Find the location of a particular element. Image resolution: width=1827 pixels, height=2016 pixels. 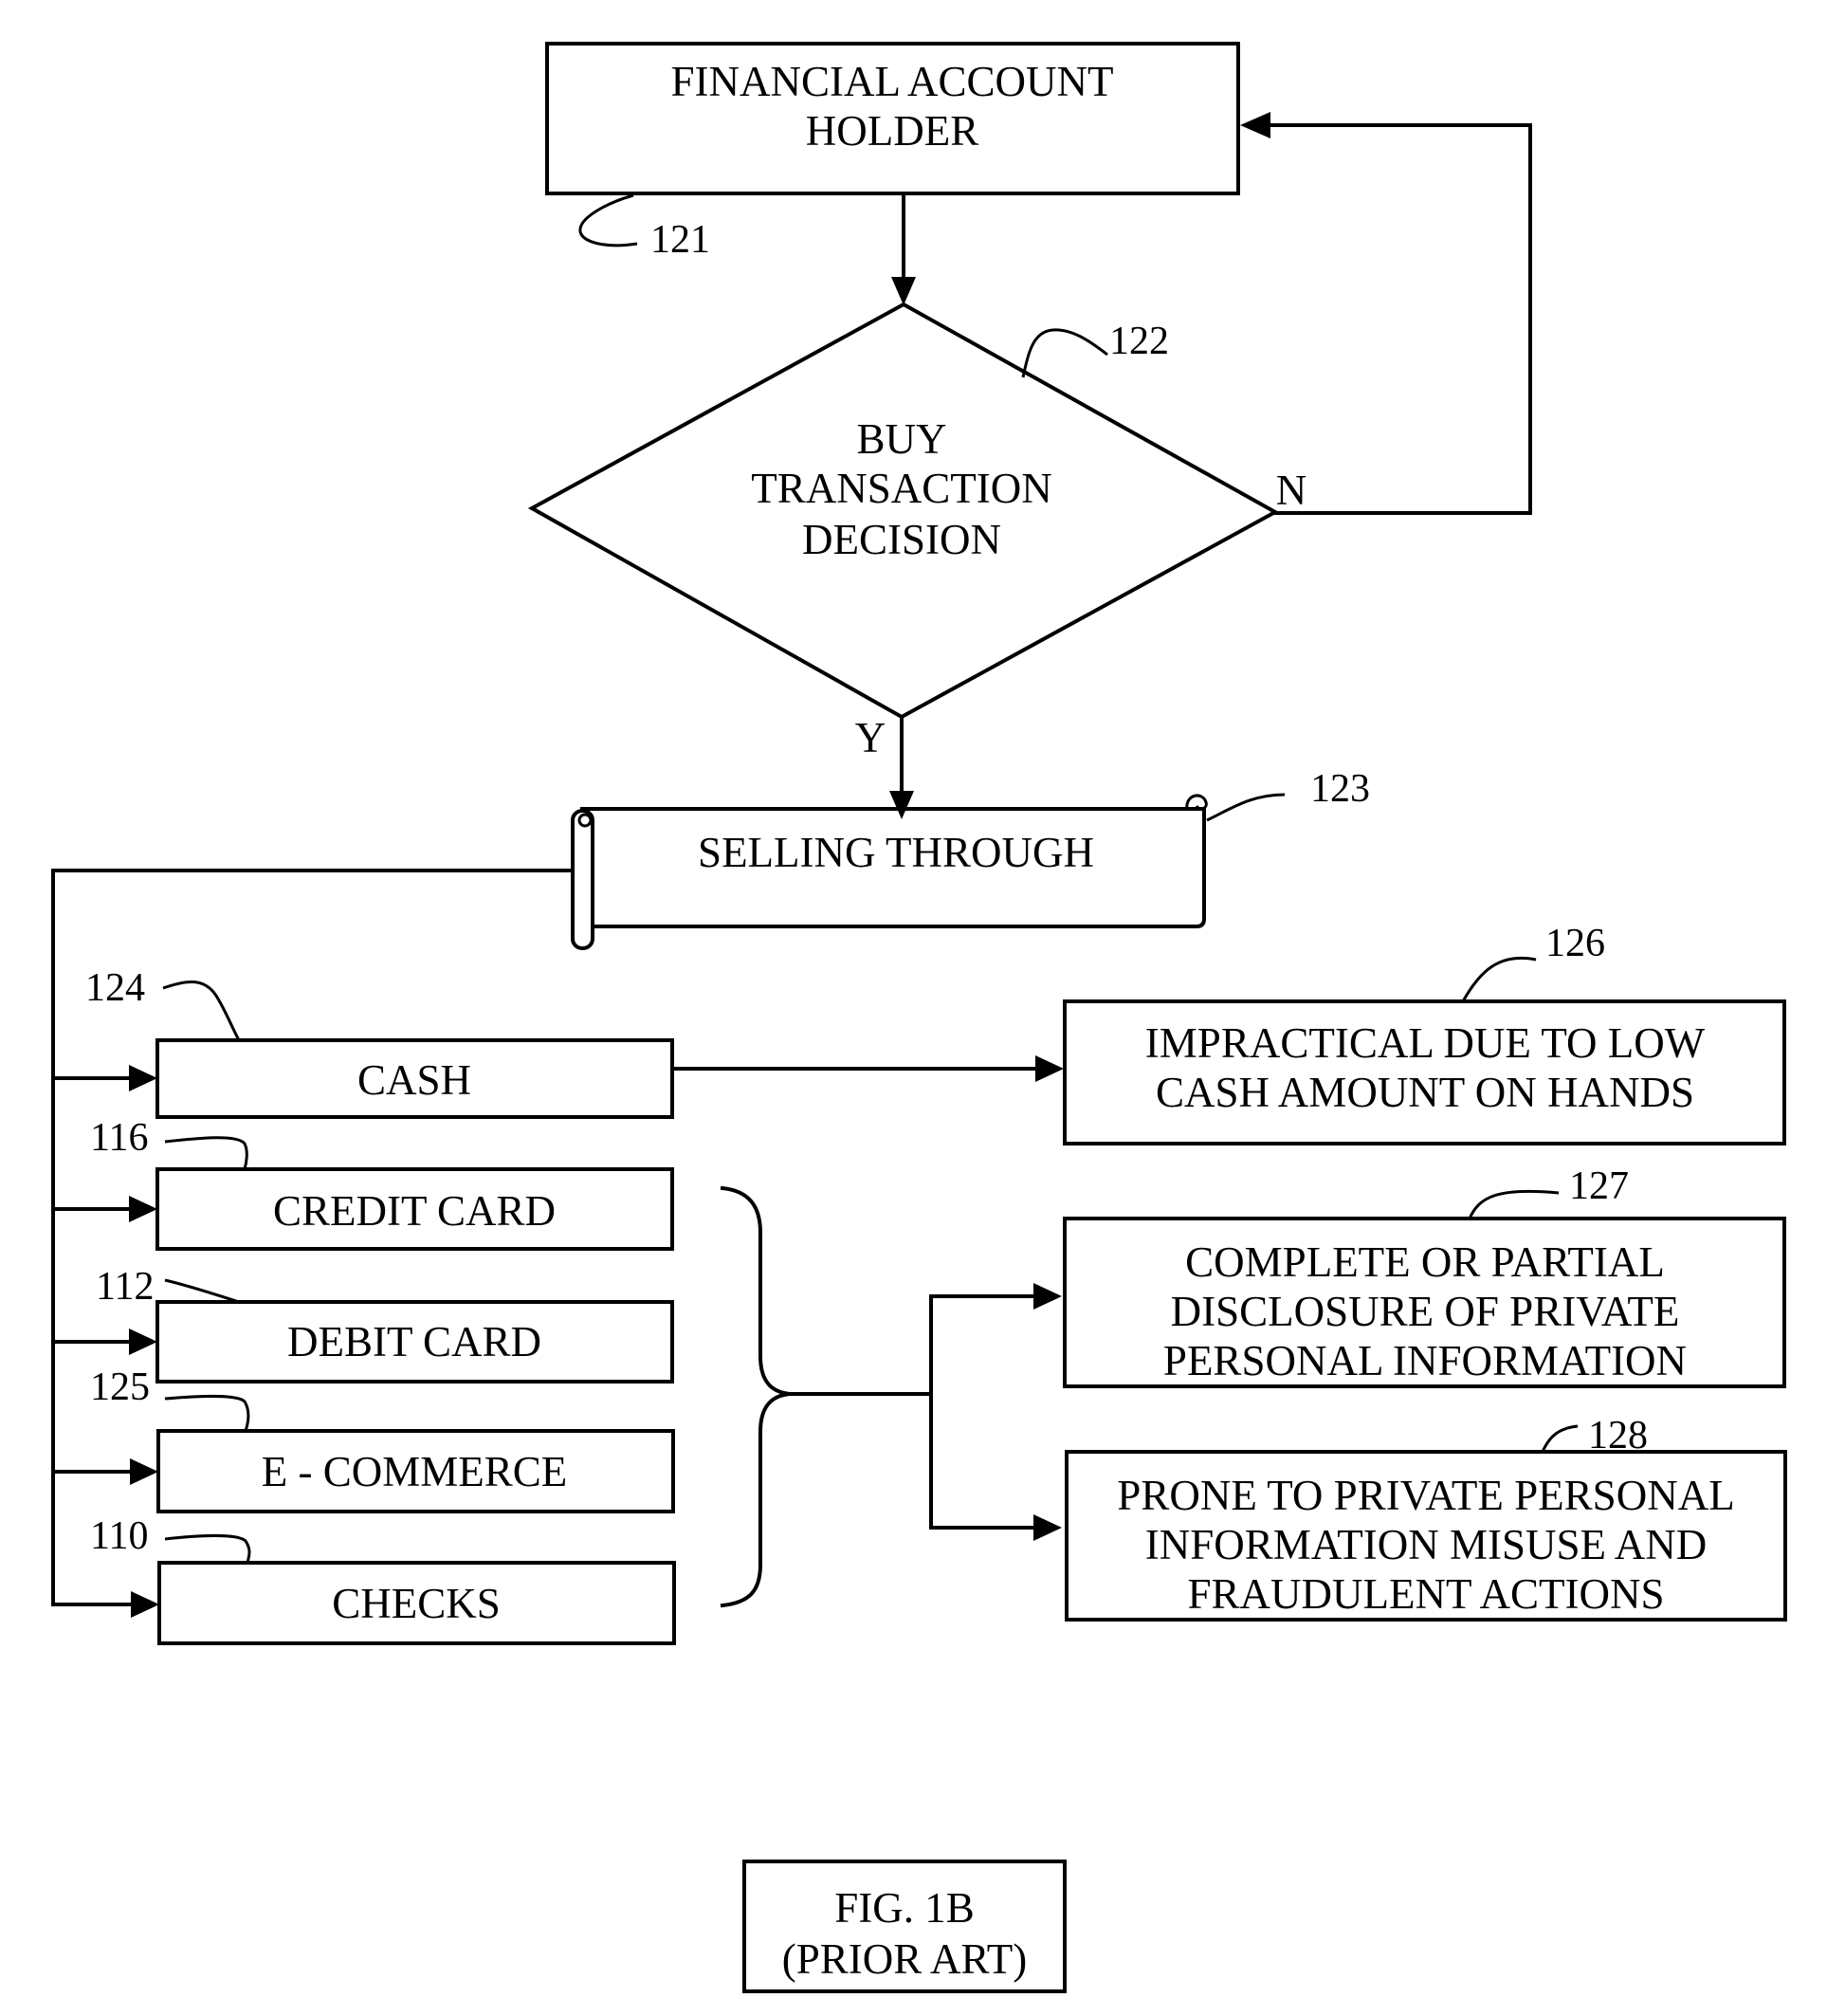

no-label: N is located at coordinates (1291, 490).